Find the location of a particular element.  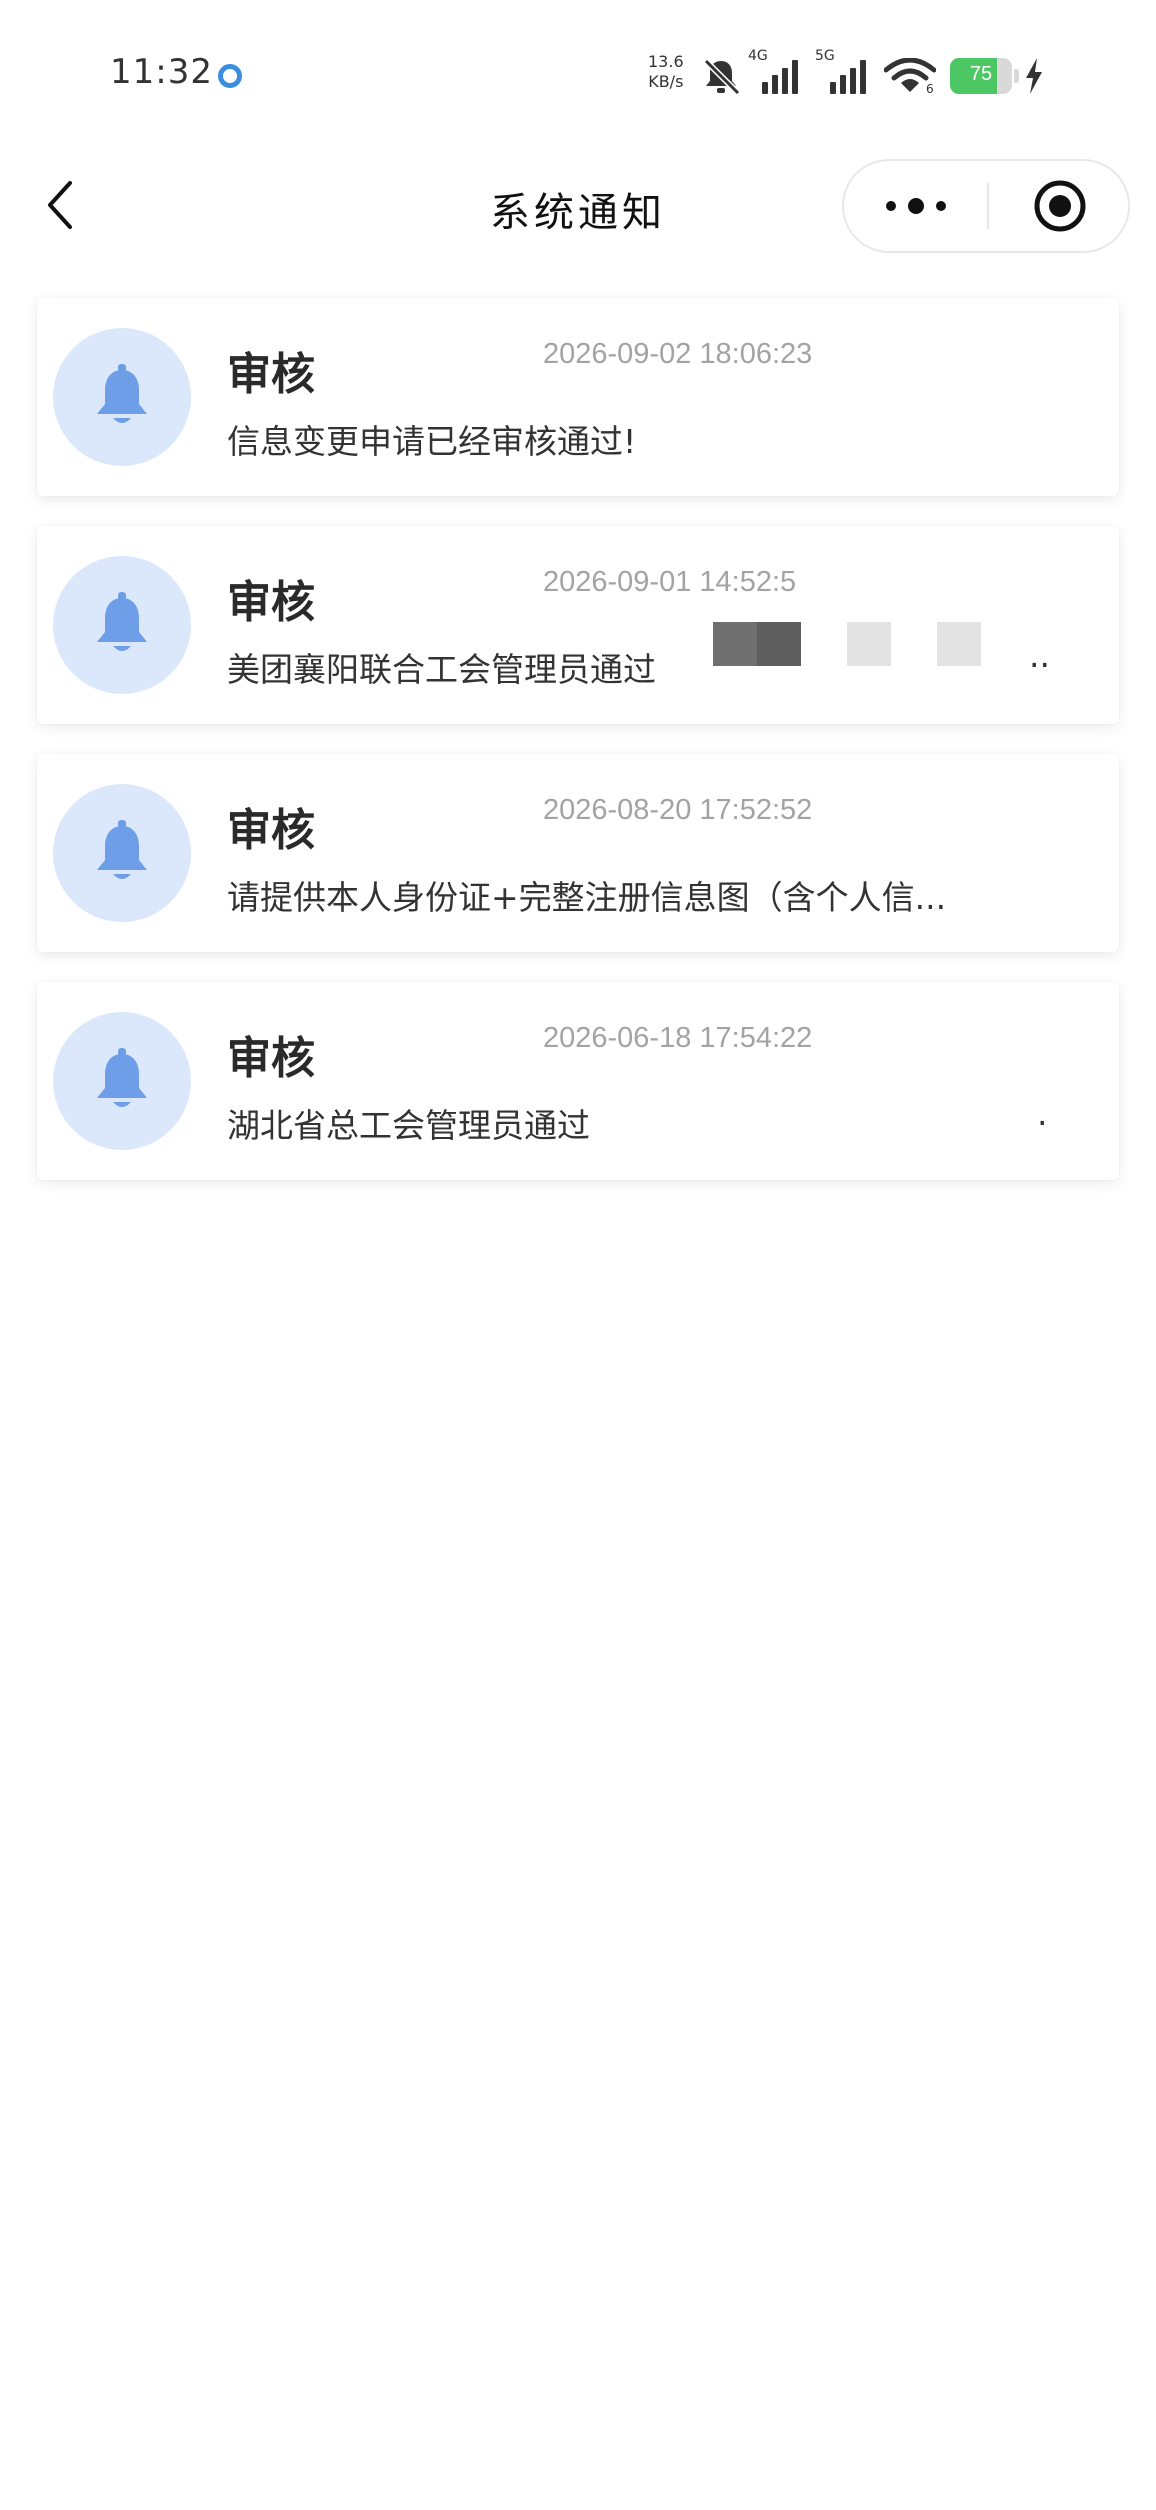

more-button is located at coordinates (915, 206).